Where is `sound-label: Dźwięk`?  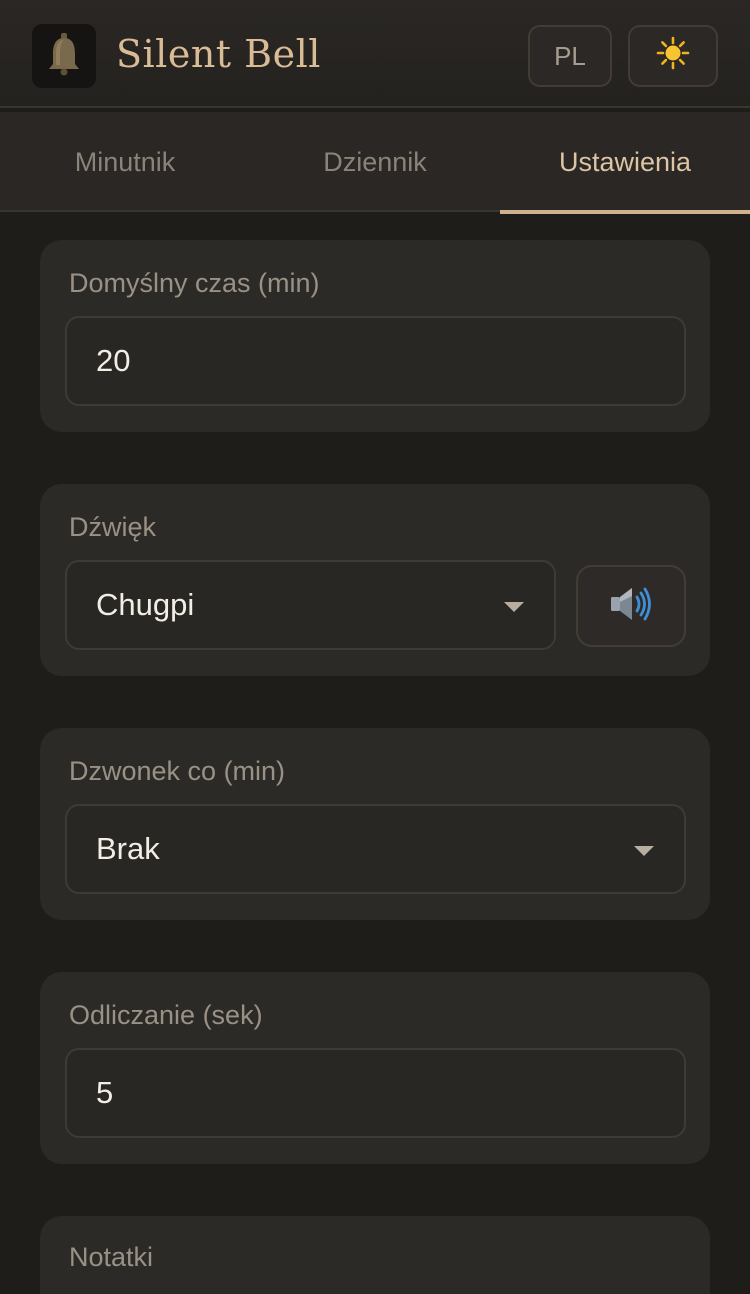 sound-label: Dźwięk is located at coordinates (113, 527).